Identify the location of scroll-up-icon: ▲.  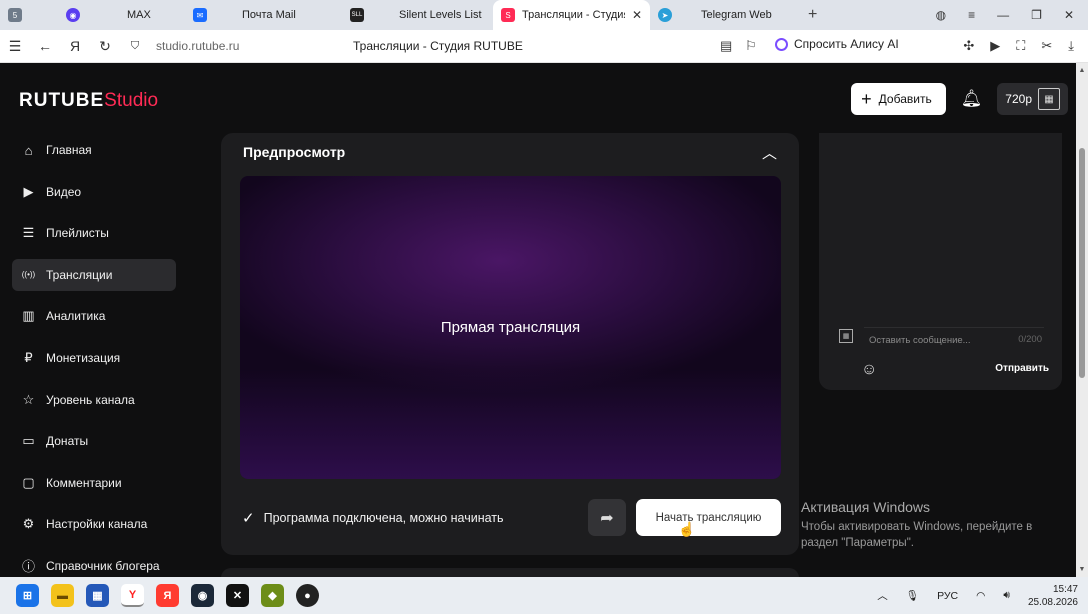
(1082, 70).